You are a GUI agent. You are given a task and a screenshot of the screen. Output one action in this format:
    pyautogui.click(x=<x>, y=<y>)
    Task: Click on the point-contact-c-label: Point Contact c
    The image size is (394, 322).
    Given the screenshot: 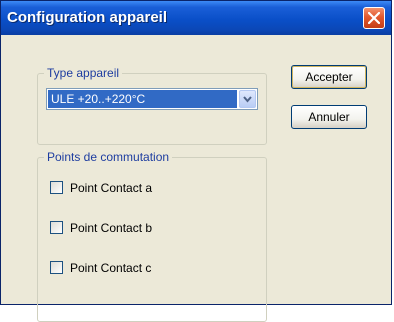 What is the action you would take?
    pyautogui.click(x=110, y=268)
    